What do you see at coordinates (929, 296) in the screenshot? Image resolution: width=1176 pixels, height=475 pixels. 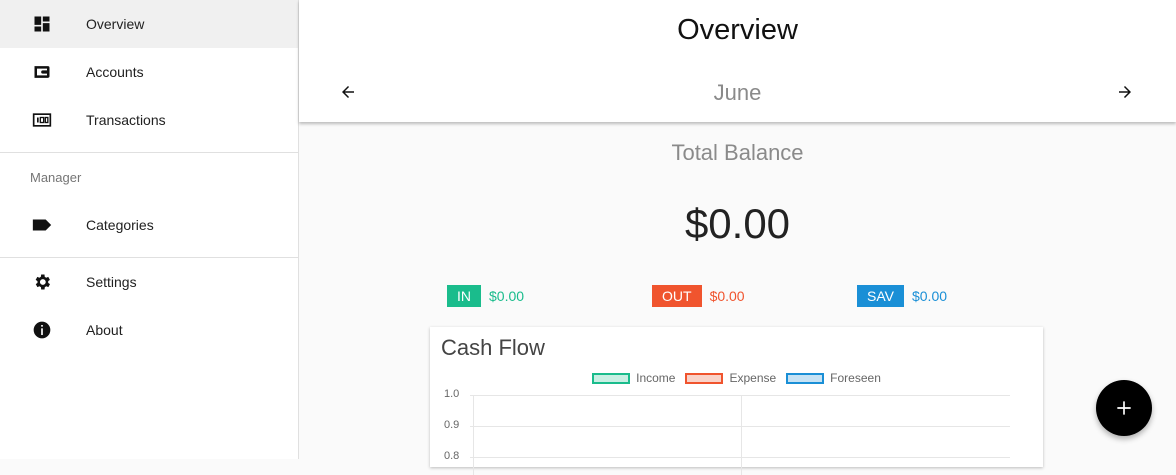 I see `savings-value: $0.00` at bounding box center [929, 296].